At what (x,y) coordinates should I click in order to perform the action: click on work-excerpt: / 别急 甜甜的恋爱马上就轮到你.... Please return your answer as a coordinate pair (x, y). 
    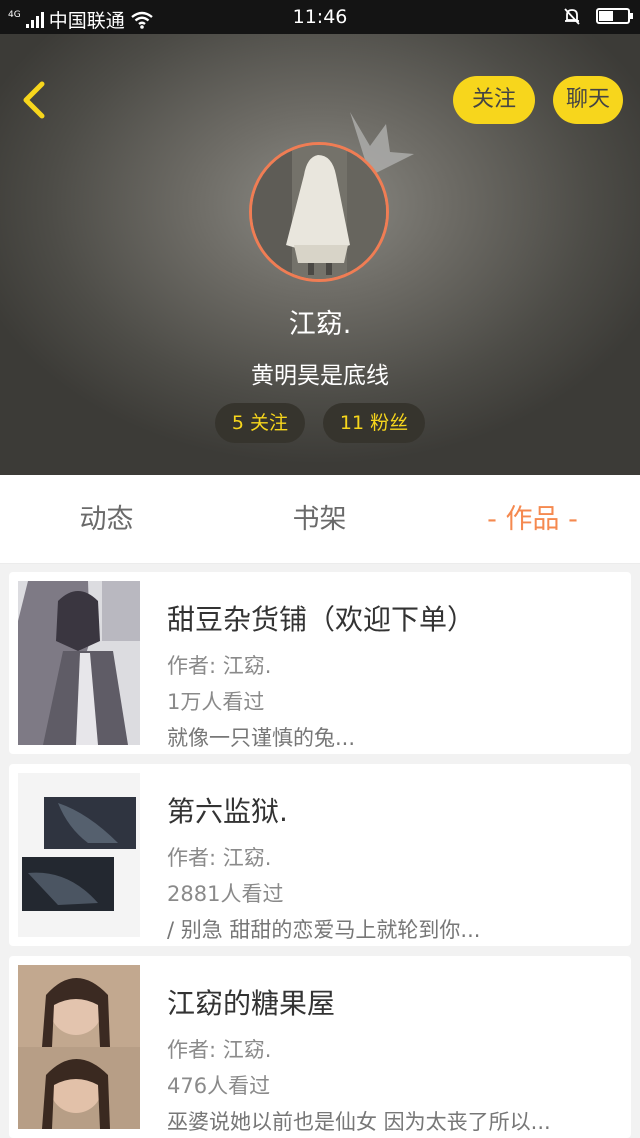
    Looking at the image, I should click on (324, 930).